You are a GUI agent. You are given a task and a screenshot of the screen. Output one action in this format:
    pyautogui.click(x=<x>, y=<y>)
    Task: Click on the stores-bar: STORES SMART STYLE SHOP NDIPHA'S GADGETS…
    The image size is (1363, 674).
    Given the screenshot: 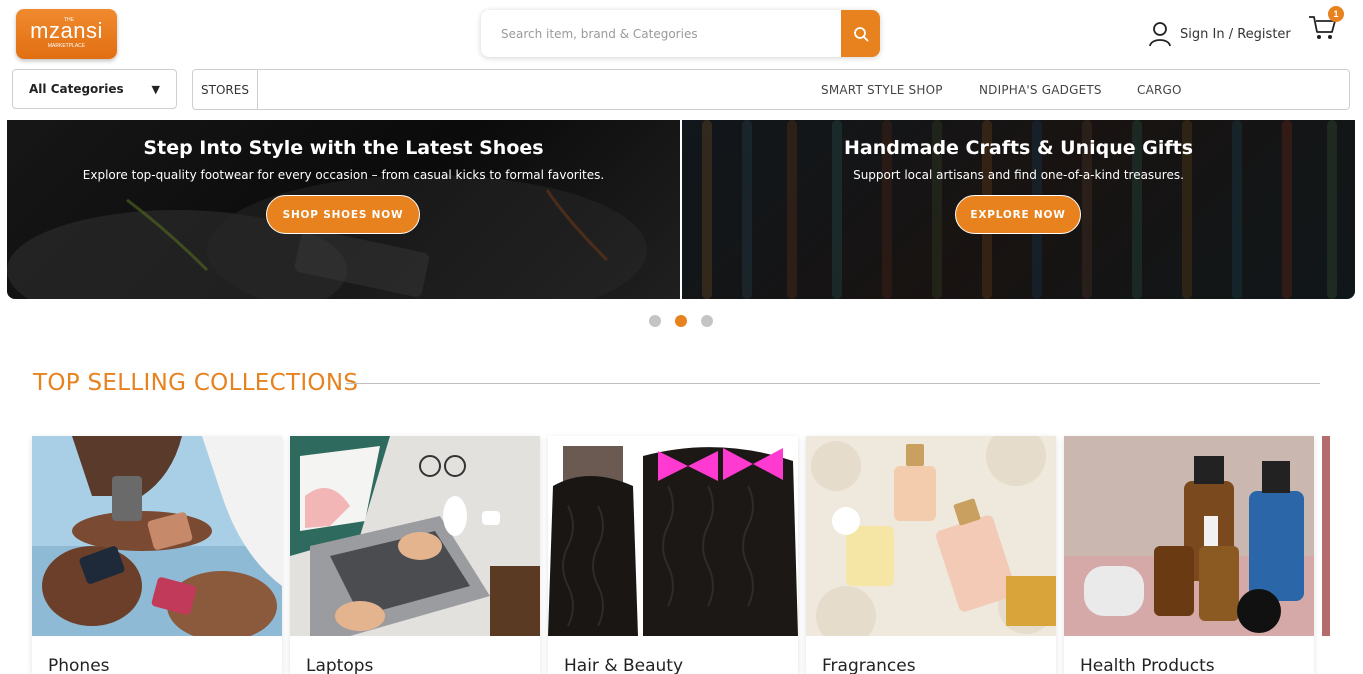 What is the action you would take?
    pyautogui.click(x=771, y=89)
    